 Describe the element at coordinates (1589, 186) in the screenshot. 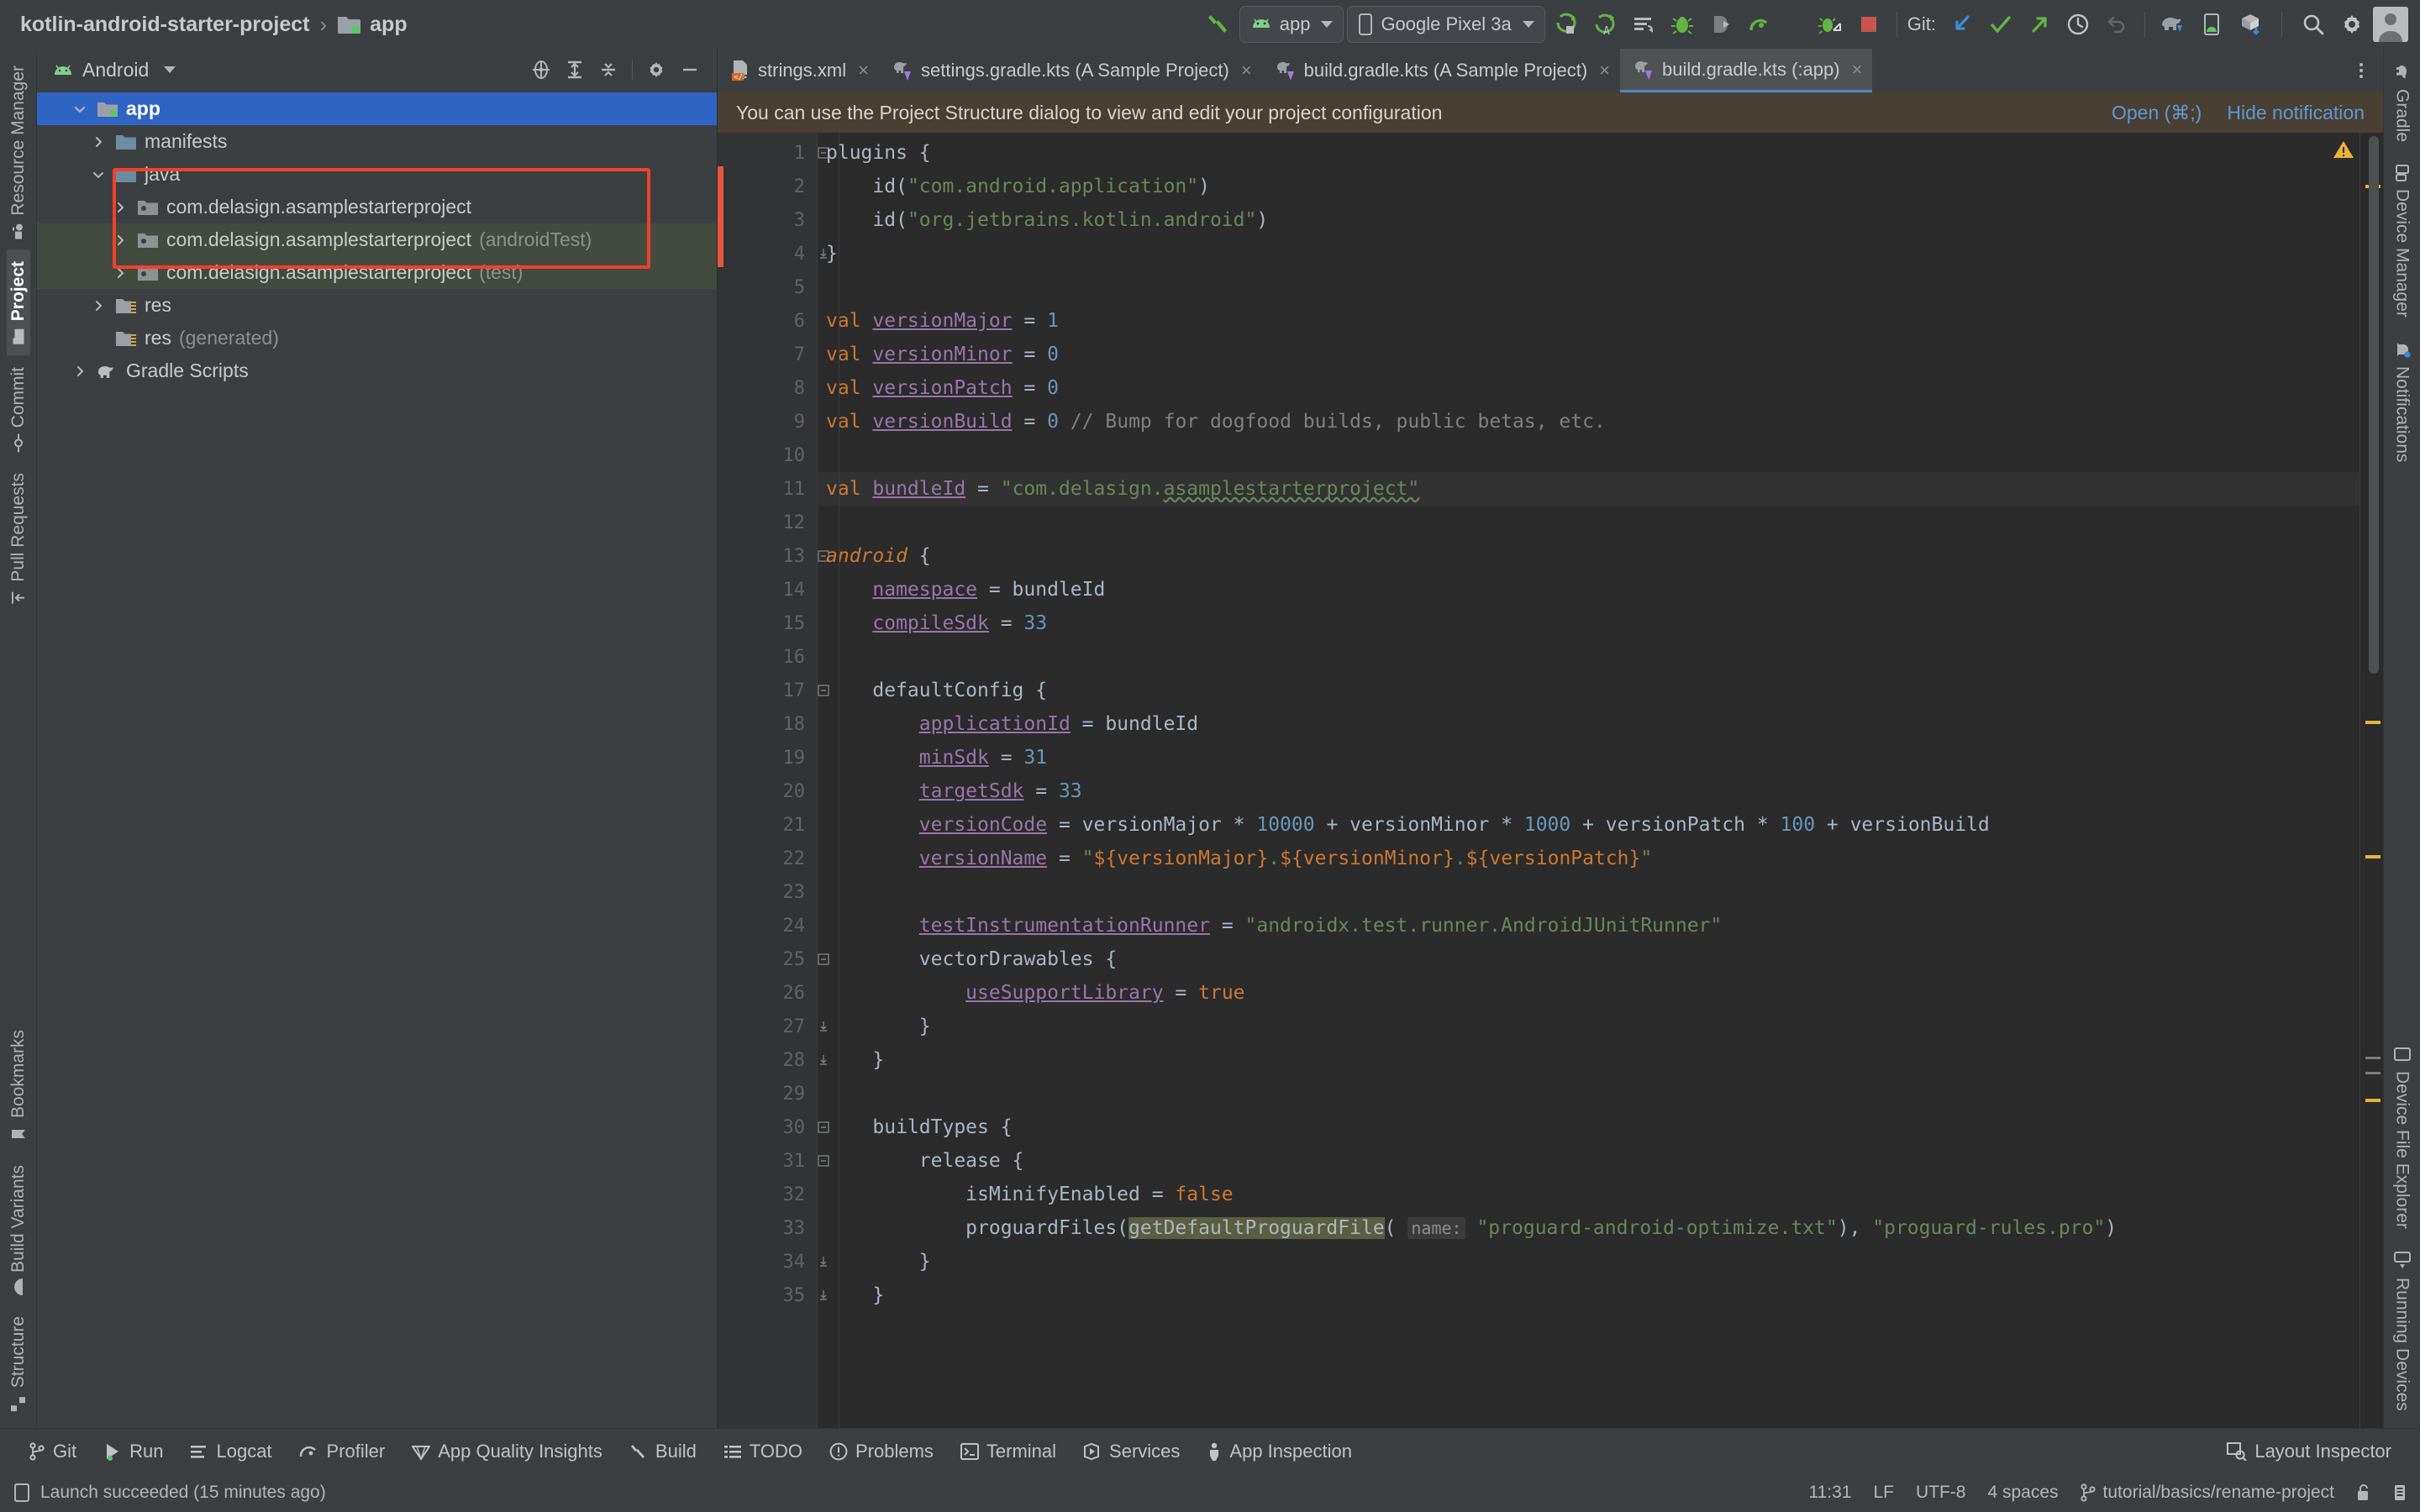

I see `code-line: id("com.android.application")` at that location.